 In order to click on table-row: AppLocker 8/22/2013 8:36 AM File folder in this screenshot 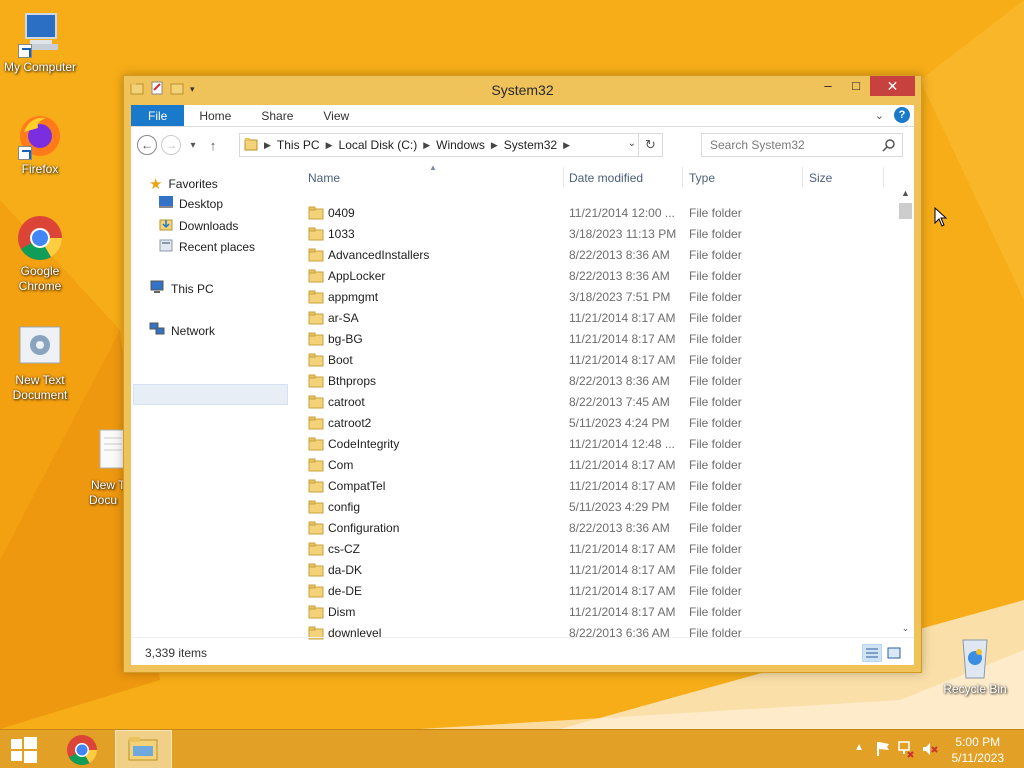, I will do `click(596, 276)`.